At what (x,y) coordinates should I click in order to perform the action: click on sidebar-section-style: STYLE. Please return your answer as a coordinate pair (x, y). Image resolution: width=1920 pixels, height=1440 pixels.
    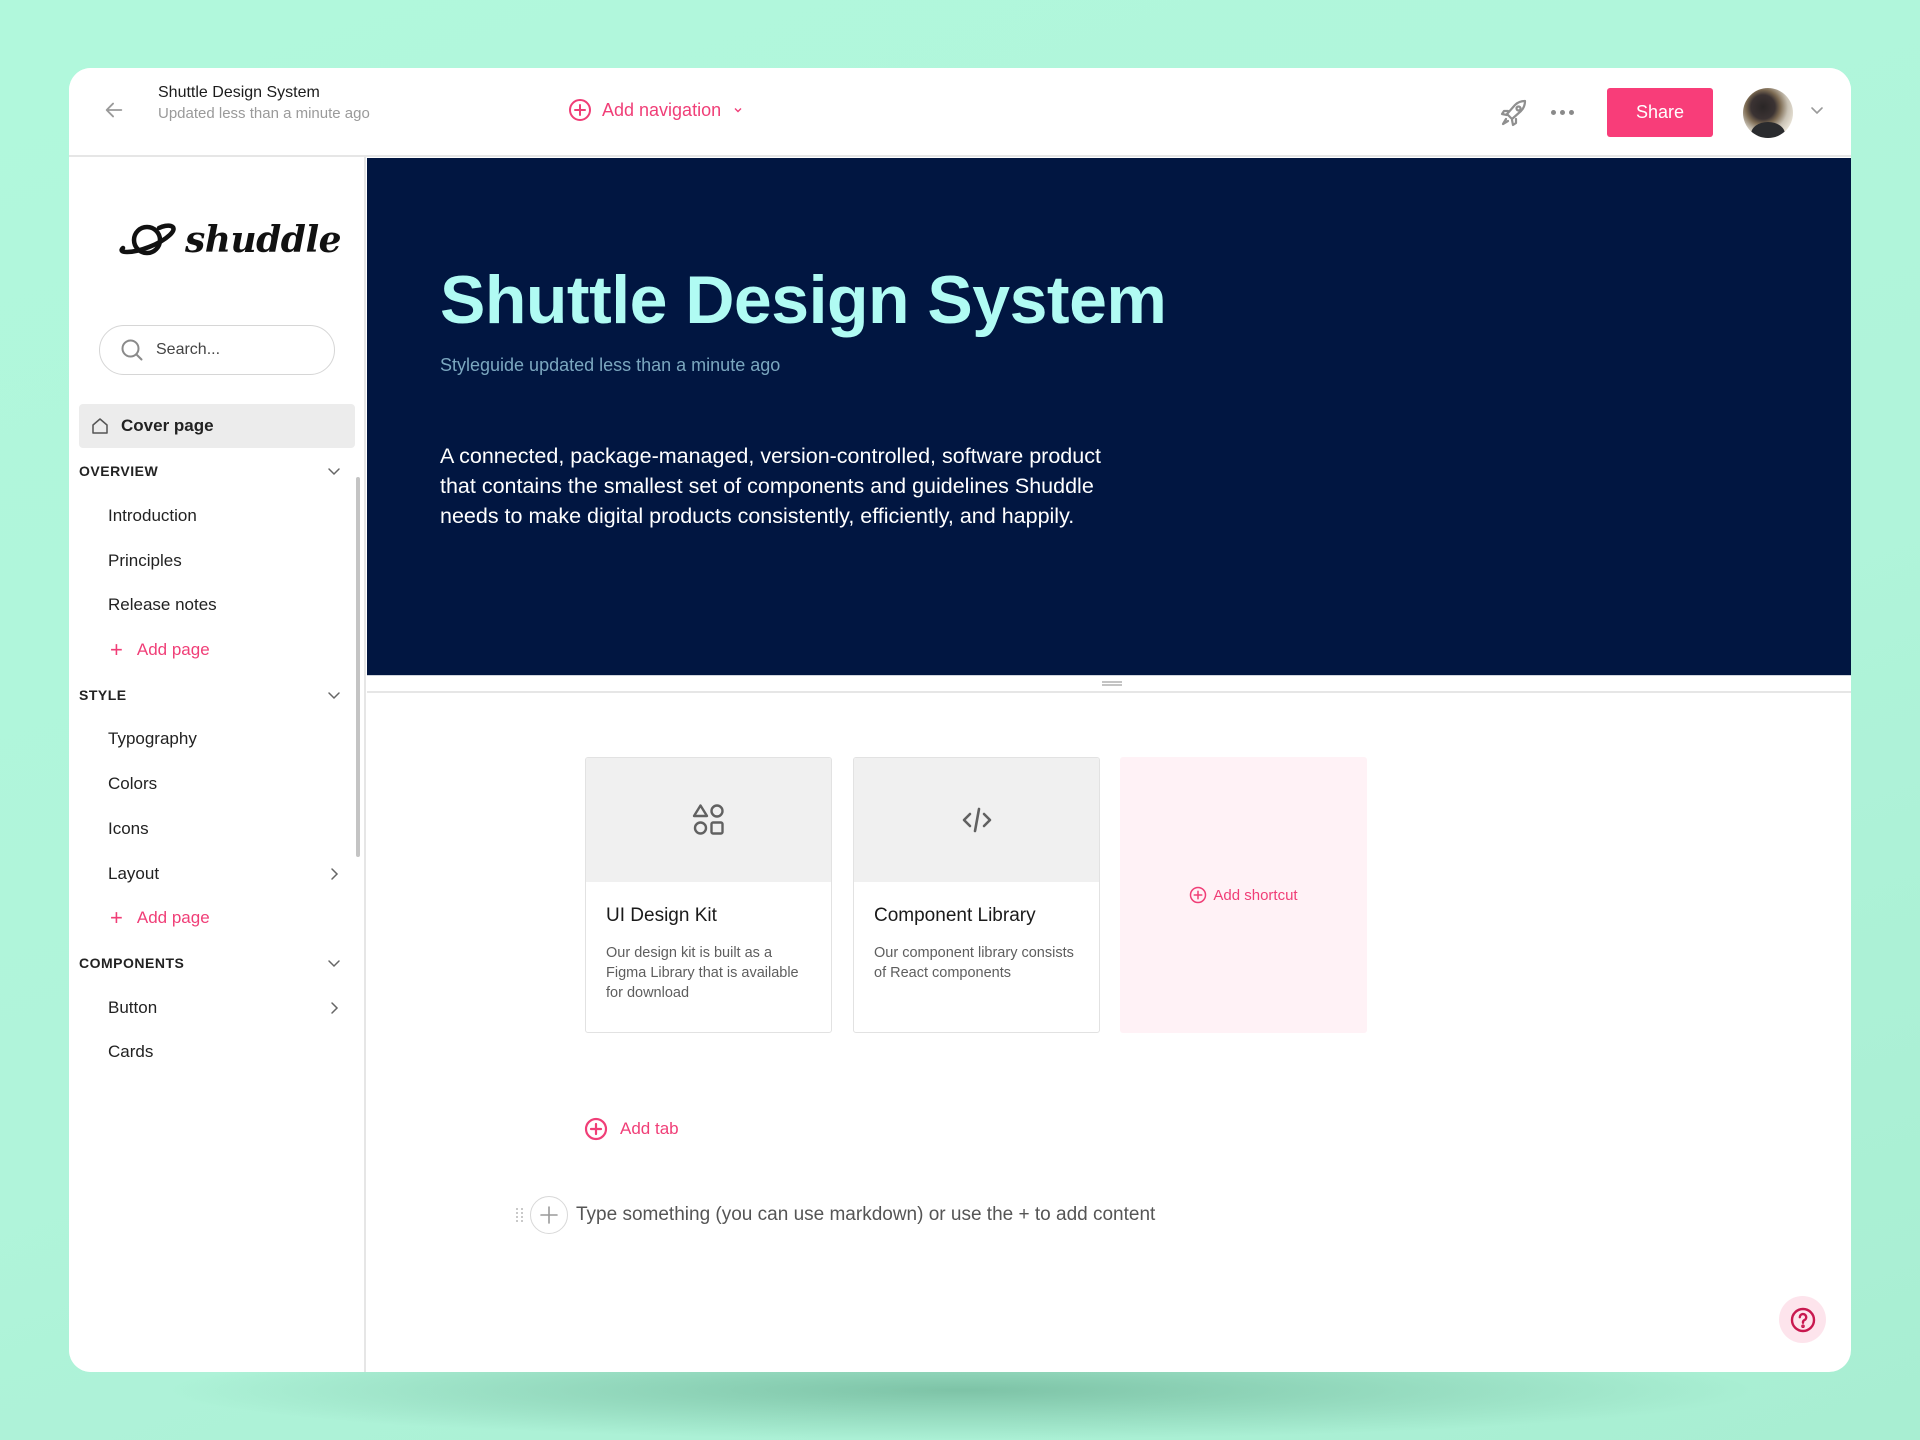
    Looking at the image, I should click on (217, 694).